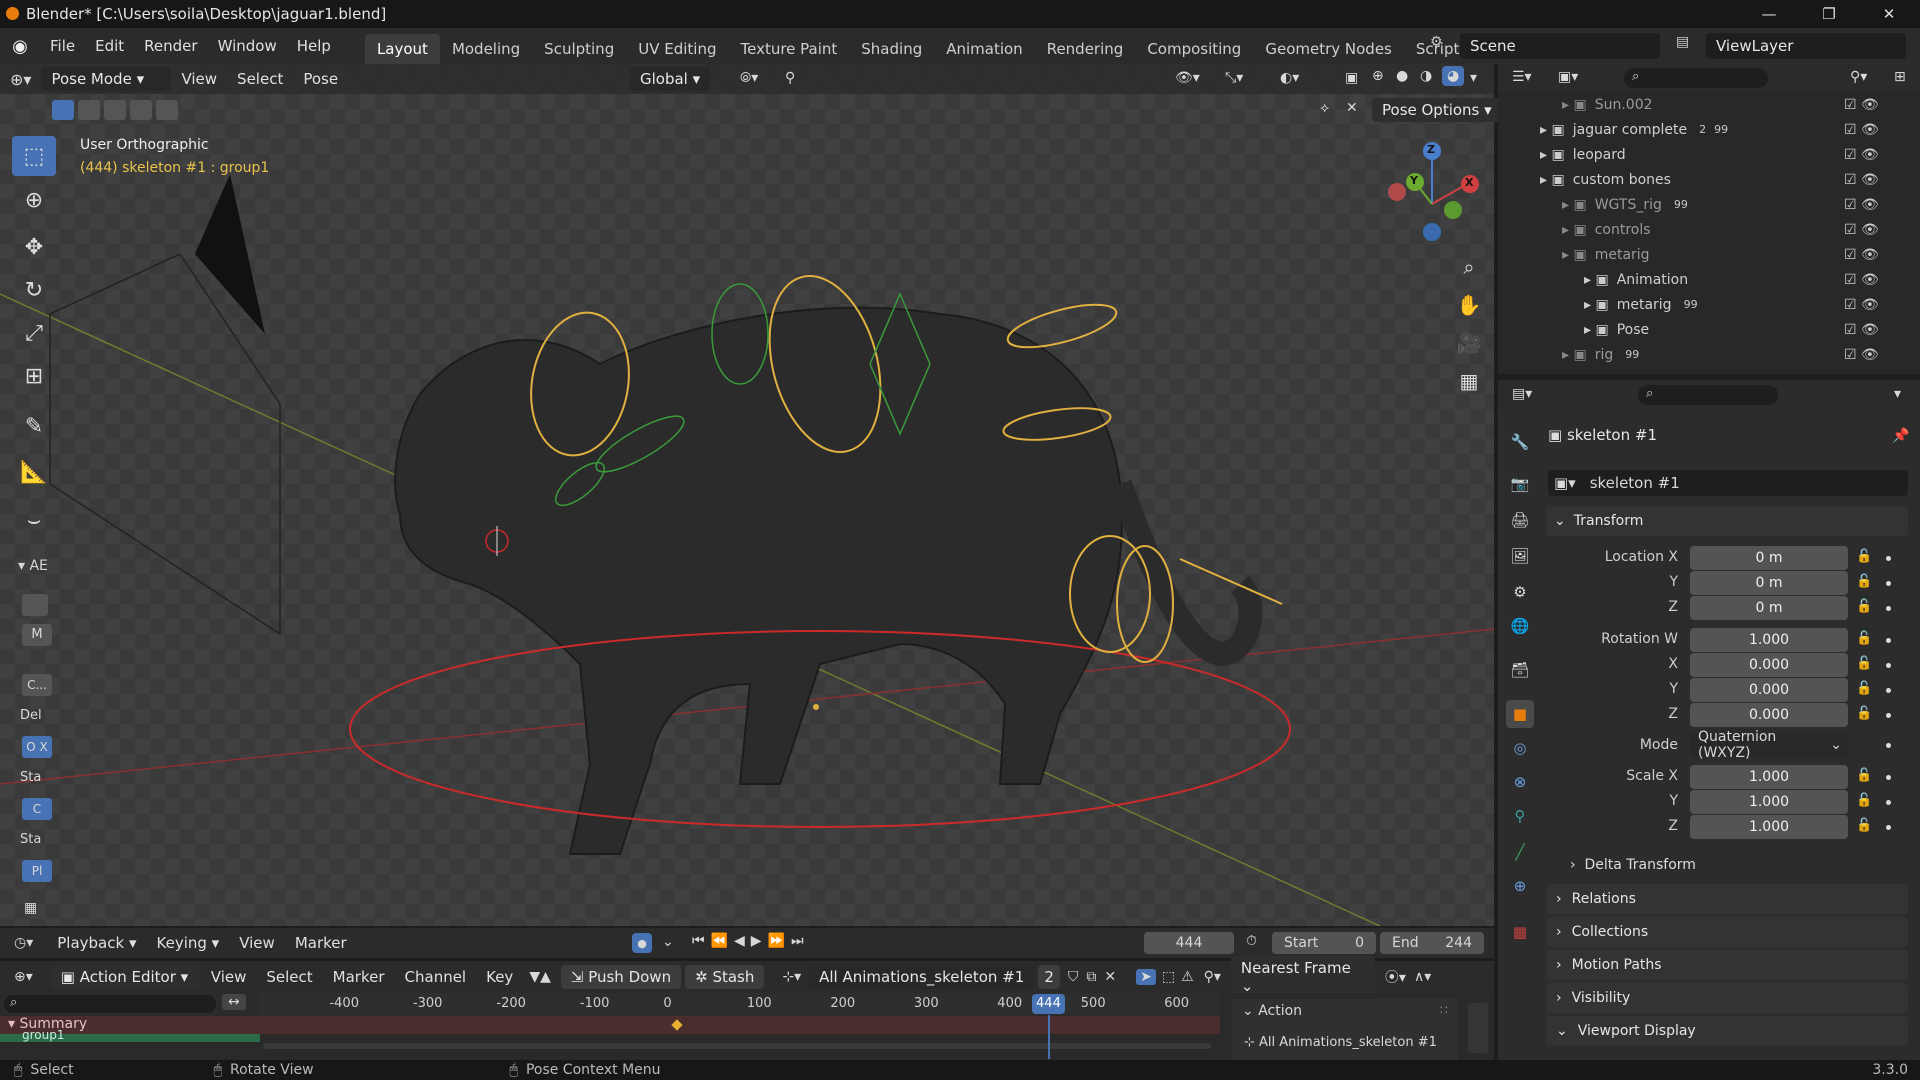 The width and height of the screenshot is (1920, 1080). I want to click on fake-user-icon: ⛉, so click(1073, 977).